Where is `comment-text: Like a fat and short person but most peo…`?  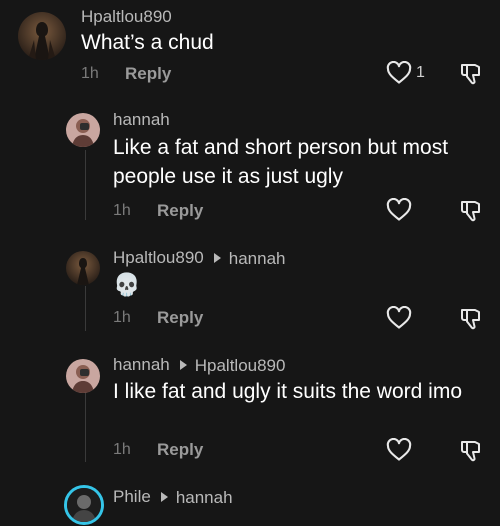
comment-text: Like a fat and short person but most peo… is located at coordinates (281, 162).